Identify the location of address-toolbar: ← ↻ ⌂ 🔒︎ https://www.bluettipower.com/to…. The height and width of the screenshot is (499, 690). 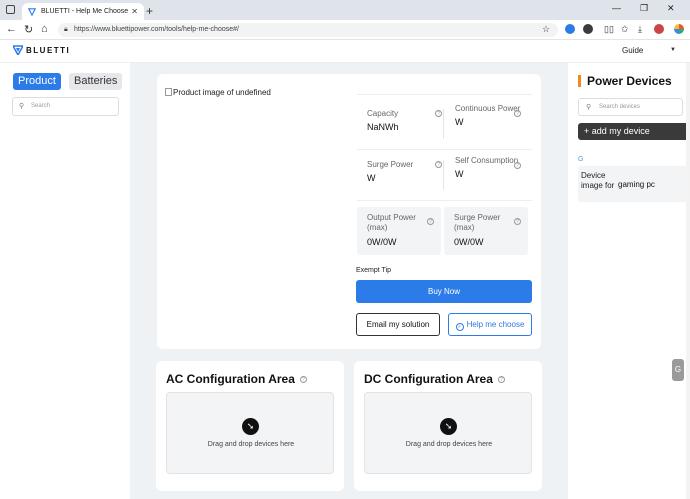
(345, 30).